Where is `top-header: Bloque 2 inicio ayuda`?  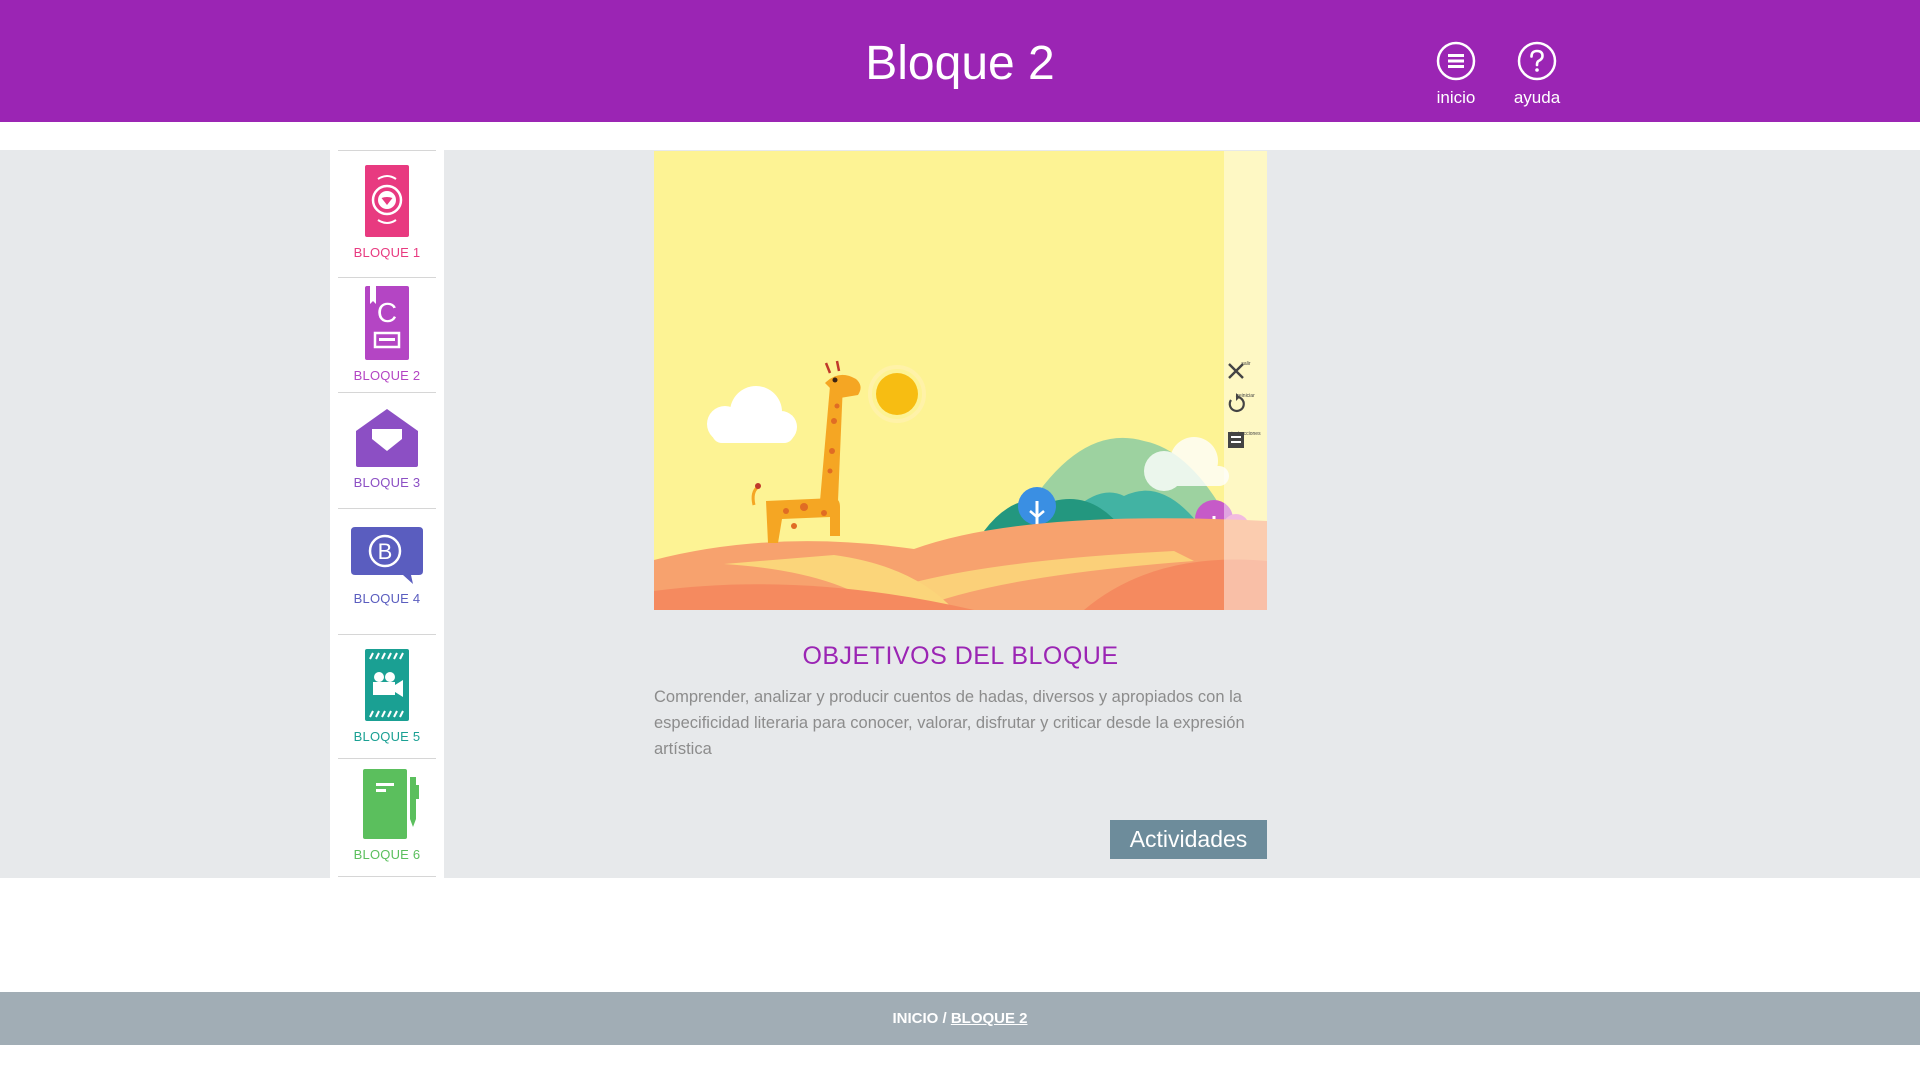
top-header: Bloque 2 inicio ayuda is located at coordinates (960, 61).